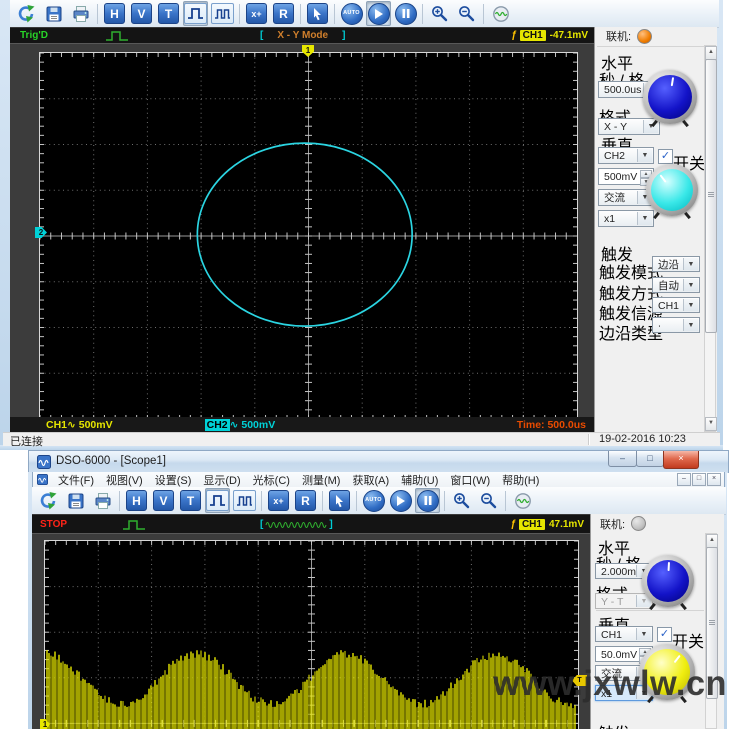 Image resolution: width=750 pixels, height=729 pixels. I want to click on timebase-readout: Time: 500.0us, so click(551, 424).